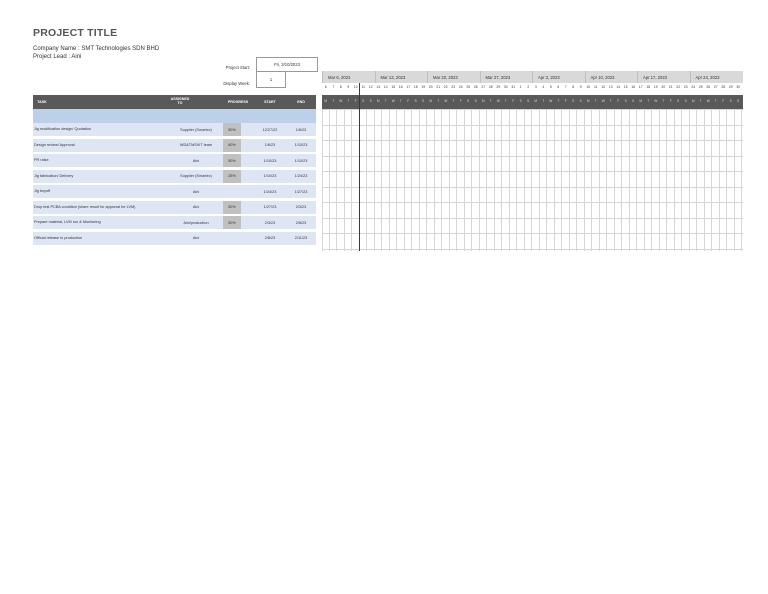 This screenshot has width=768, height=594. What do you see at coordinates (174, 161) in the screenshot?
I see `task-row: PR raise Aini 50% 1/10/23 1/10/23` at bounding box center [174, 161].